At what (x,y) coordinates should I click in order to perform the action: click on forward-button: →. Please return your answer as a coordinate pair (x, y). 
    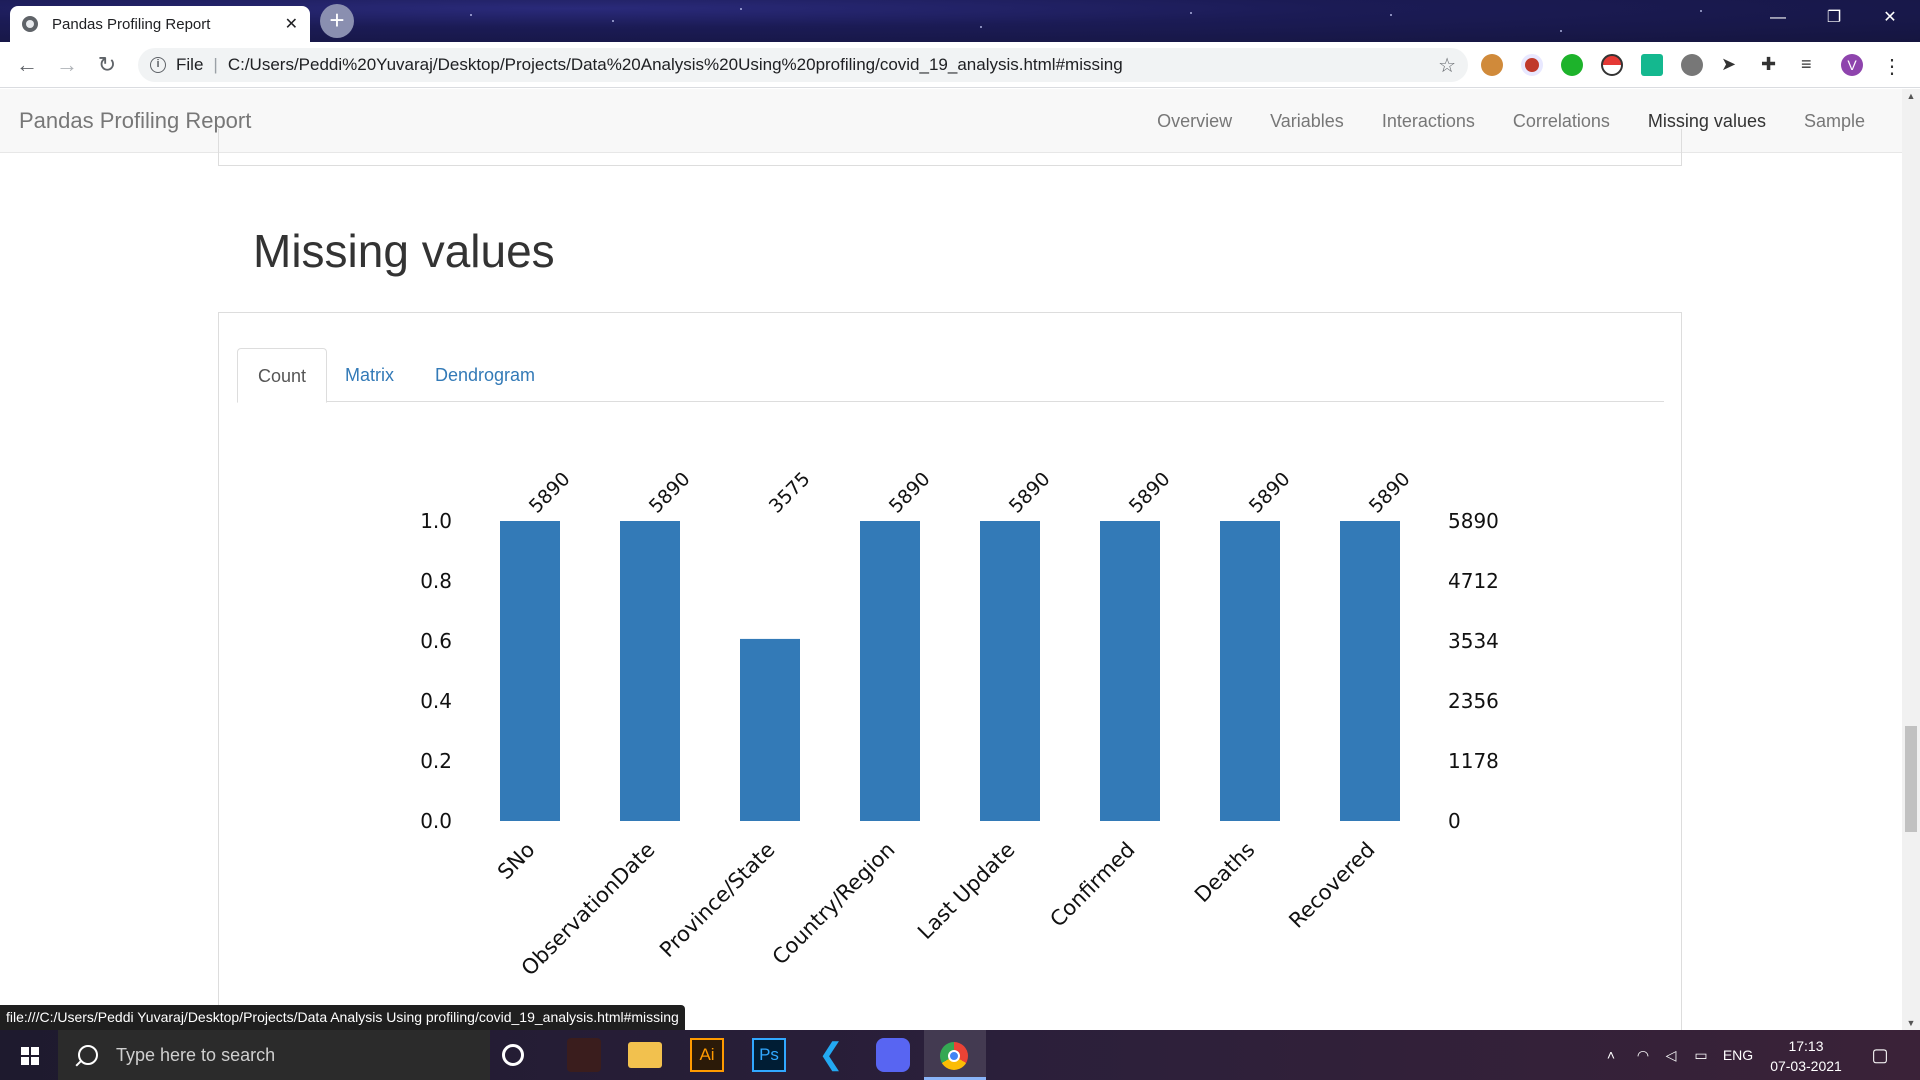
    Looking at the image, I should click on (67, 65).